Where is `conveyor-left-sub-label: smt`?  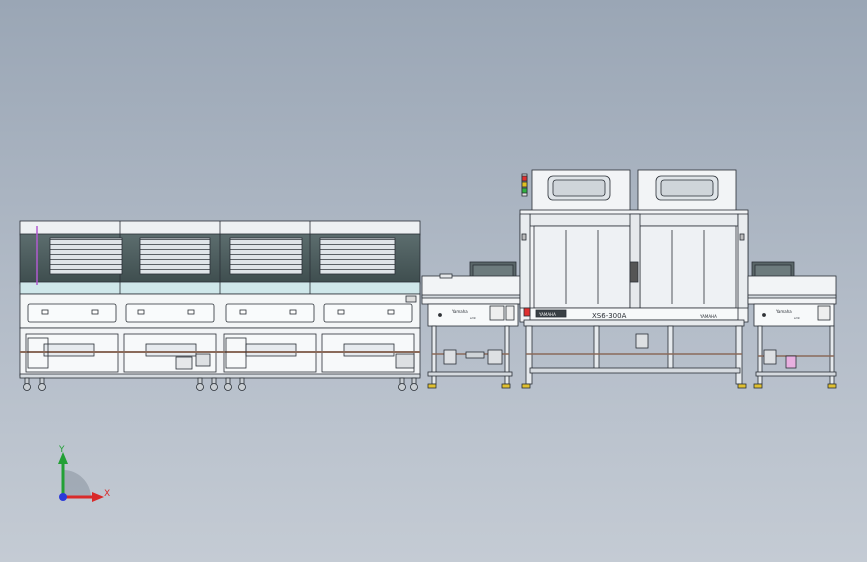 conveyor-left-sub-label: smt is located at coordinates (473, 318).